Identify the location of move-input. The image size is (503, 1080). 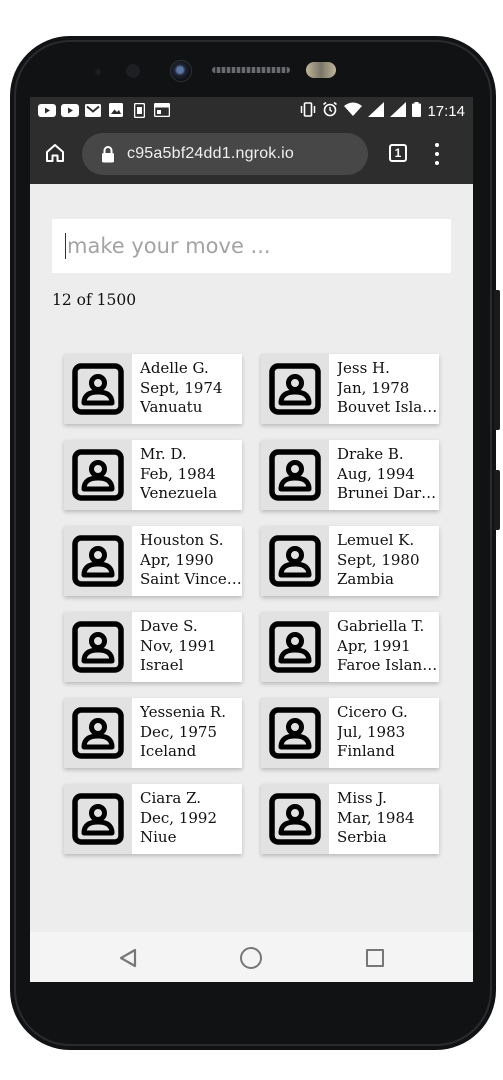
(251, 246).